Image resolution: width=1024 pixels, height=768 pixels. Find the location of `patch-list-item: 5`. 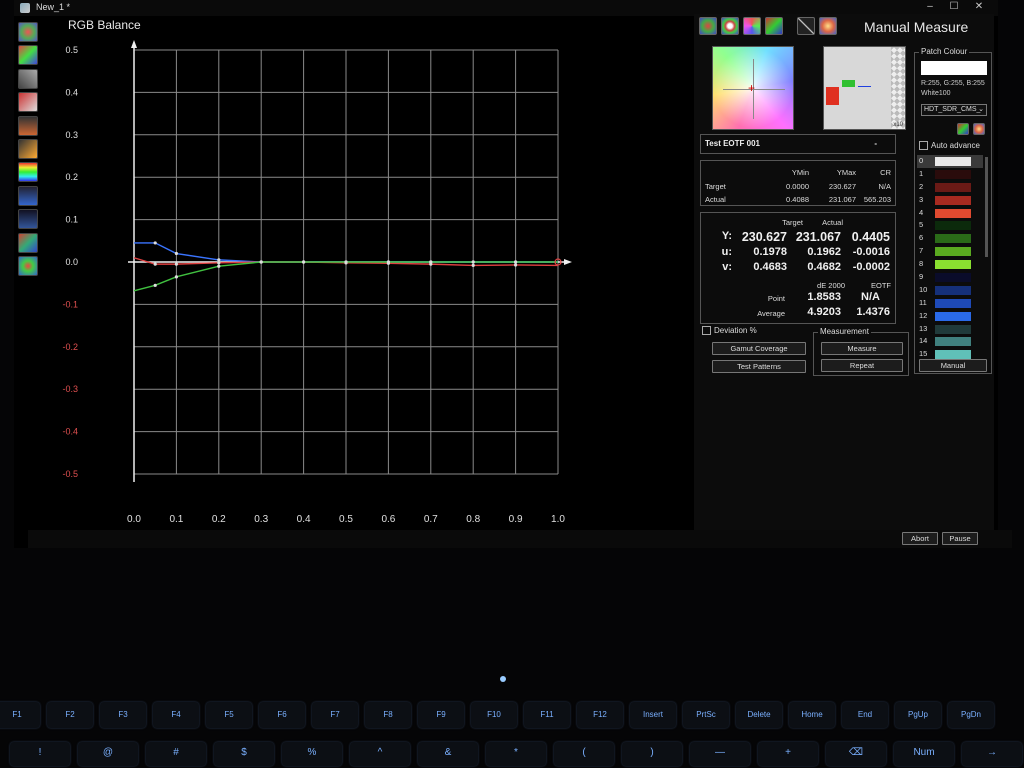

patch-list-item: 5 is located at coordinates (950, 225).